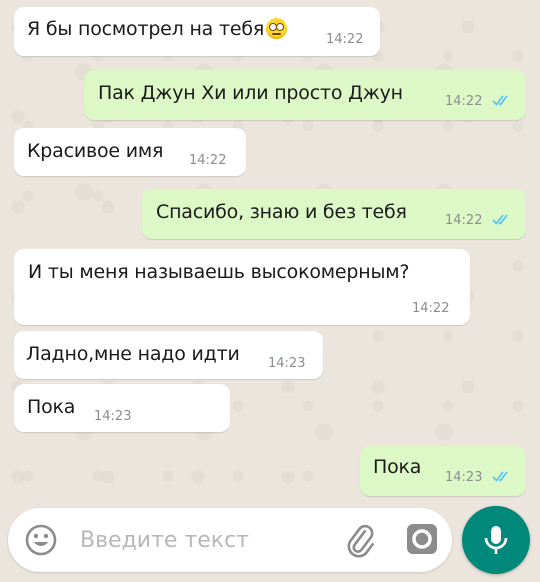  What do you see at coordinates (422, 539) in the screenshot?
I see `camera-icon` at bounding box center [422, 539].